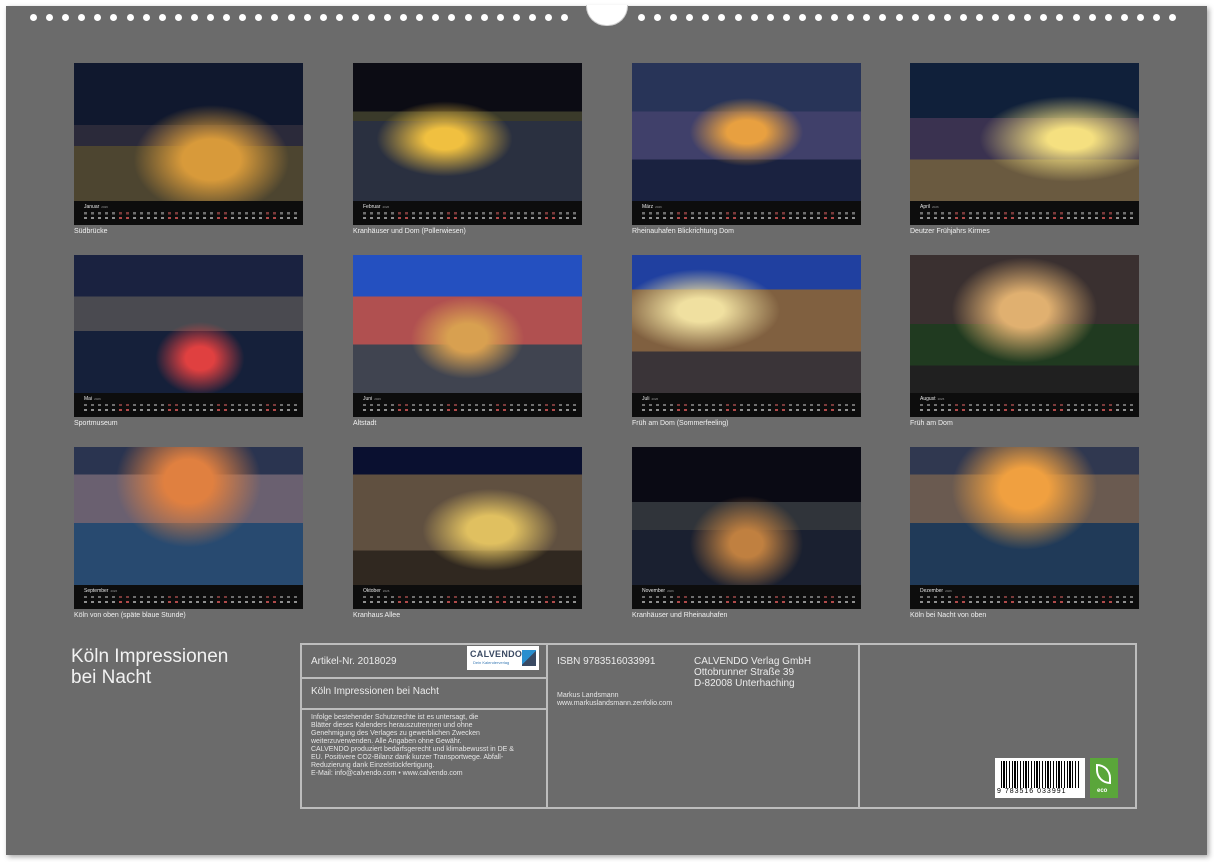  What do you see at coordinates (376, 207) in the screenshot?
I see `month-name: Februar 2026` at bounding box center [376, 207].